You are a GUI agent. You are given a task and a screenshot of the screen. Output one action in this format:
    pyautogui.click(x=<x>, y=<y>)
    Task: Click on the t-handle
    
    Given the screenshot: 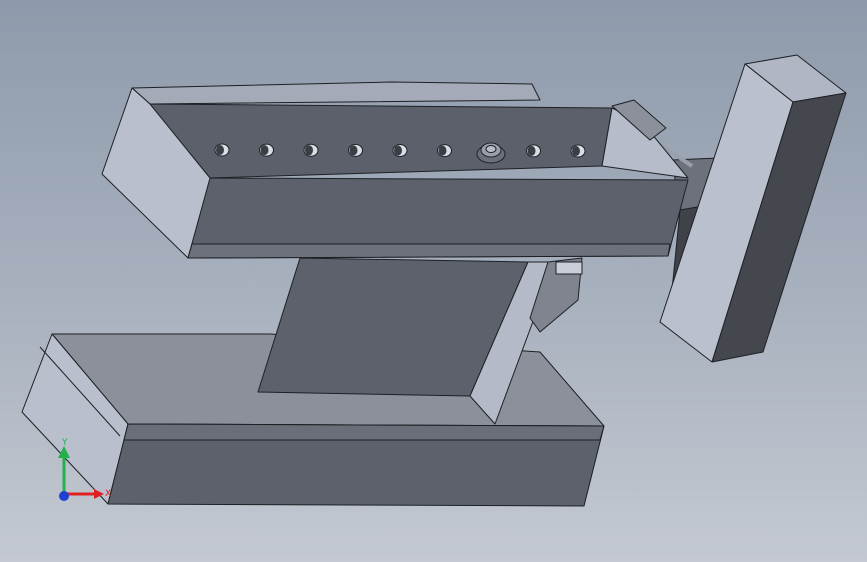 What is the action you would take?
    pyautogui.click(x=753, y=208)
    